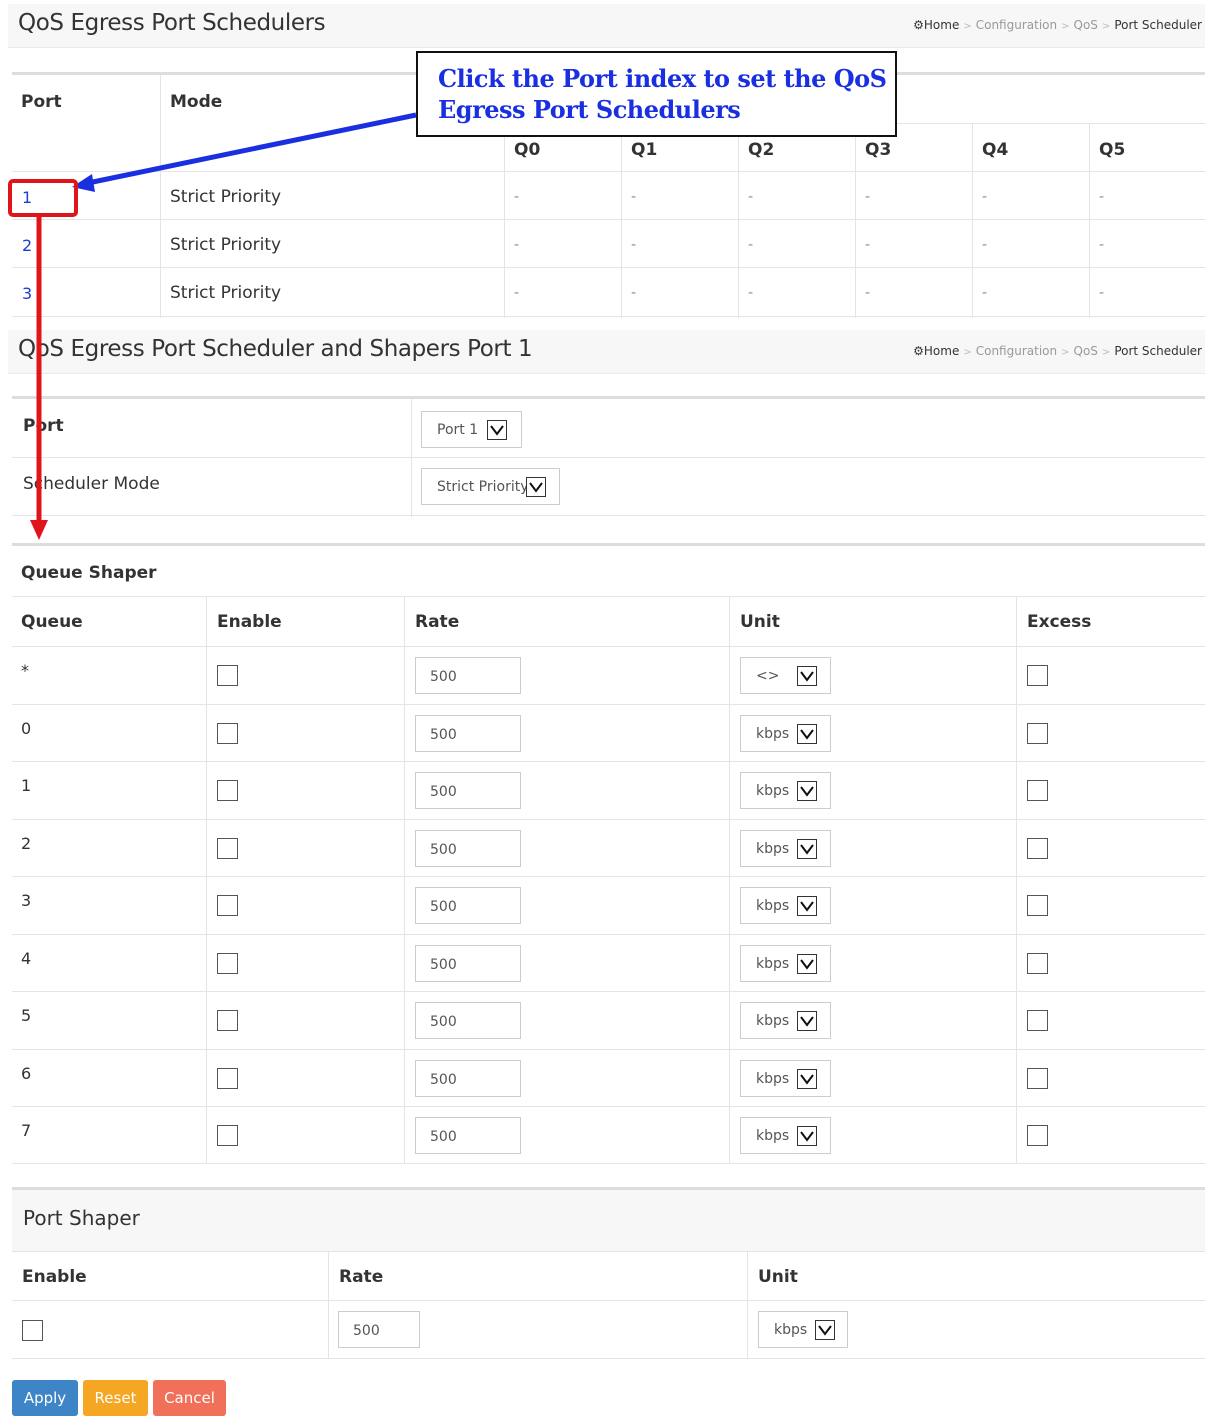 The width and height of the screenshot is (1205, 1416). Describe the element at coordinates (768, 676) in the screenshot. I see `queue-unit-value: <>` at that location.